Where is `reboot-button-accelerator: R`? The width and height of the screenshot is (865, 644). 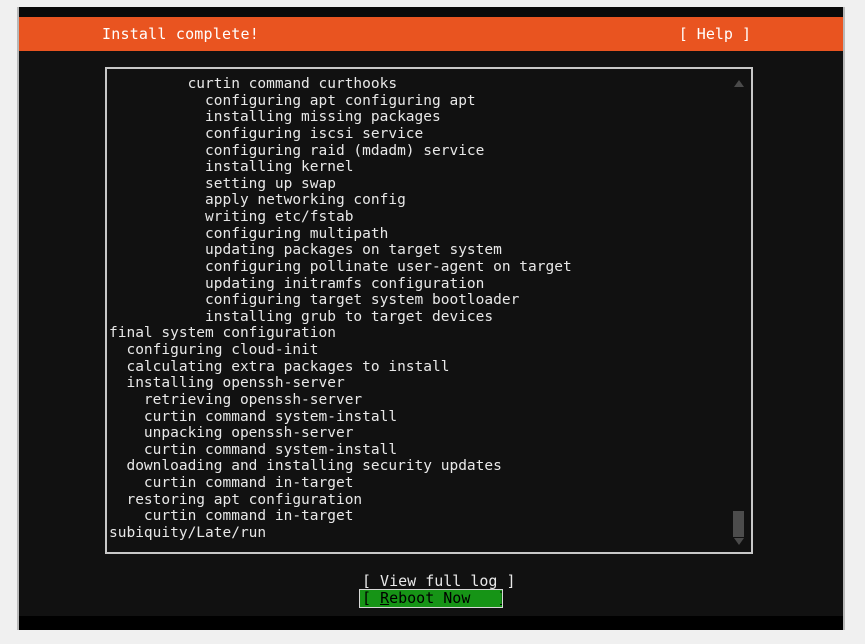
reboot-button-accelerator: R is located at coordinates (385, 598).